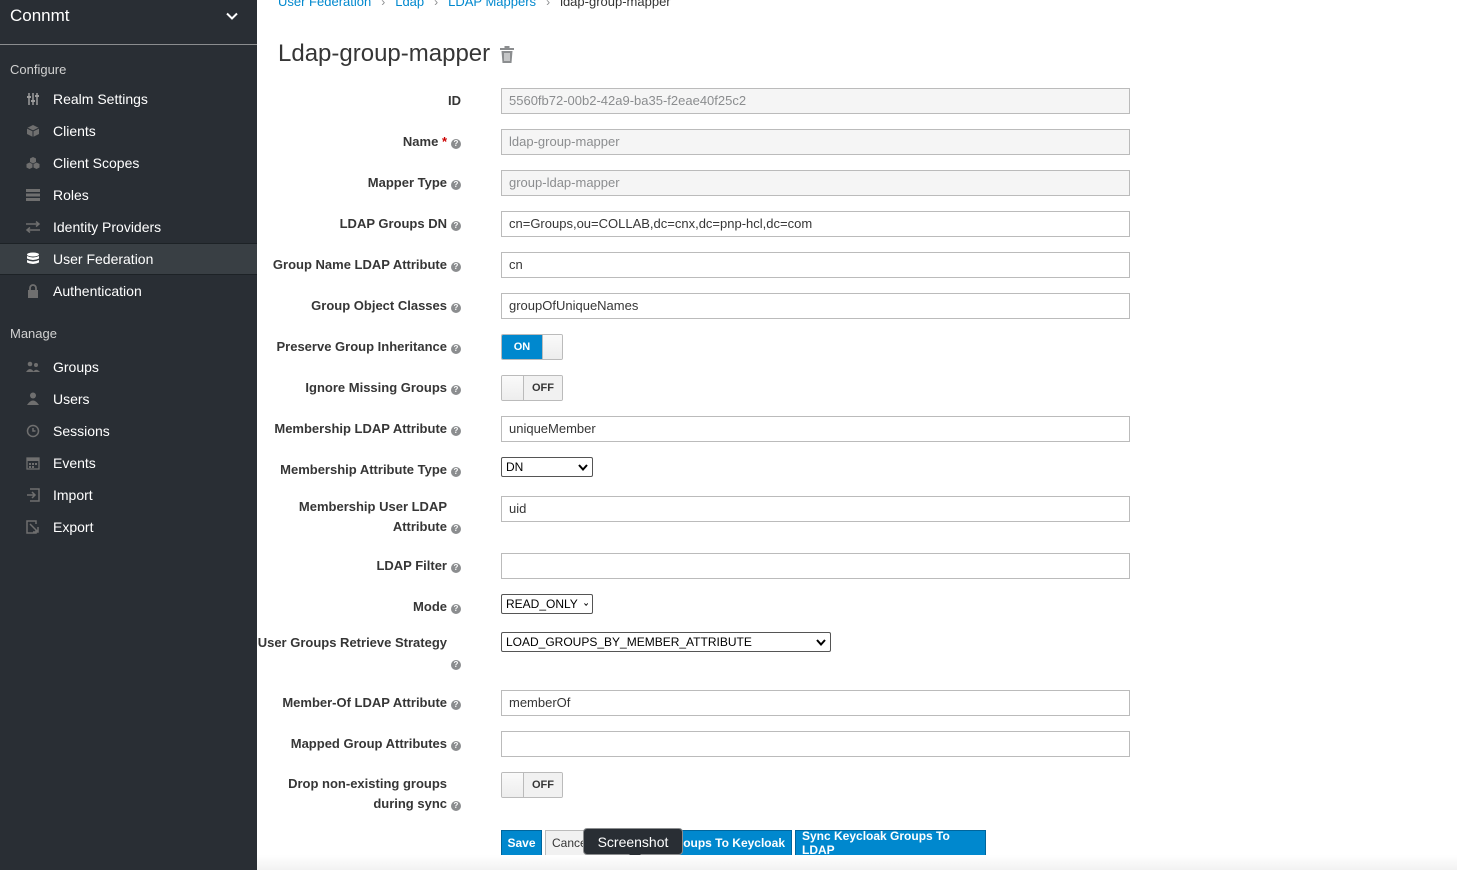 The width and height of the screenshot is (1457, 870). I want to click on sidebar-item-authentication: Authentication, so click(128, 291).